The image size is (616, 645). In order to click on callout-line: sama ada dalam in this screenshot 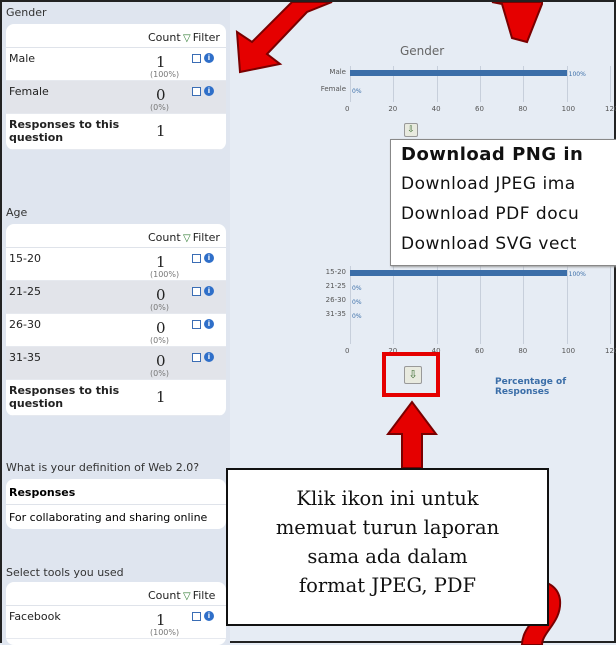, I will do `click(387, 556)`.